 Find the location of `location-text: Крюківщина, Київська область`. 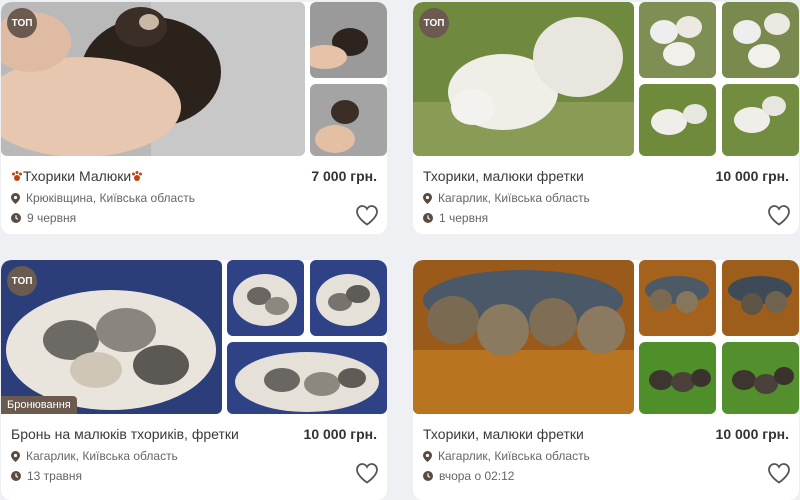

location-text: Крюківщина, Київська область is located at coordinates (110, 198).